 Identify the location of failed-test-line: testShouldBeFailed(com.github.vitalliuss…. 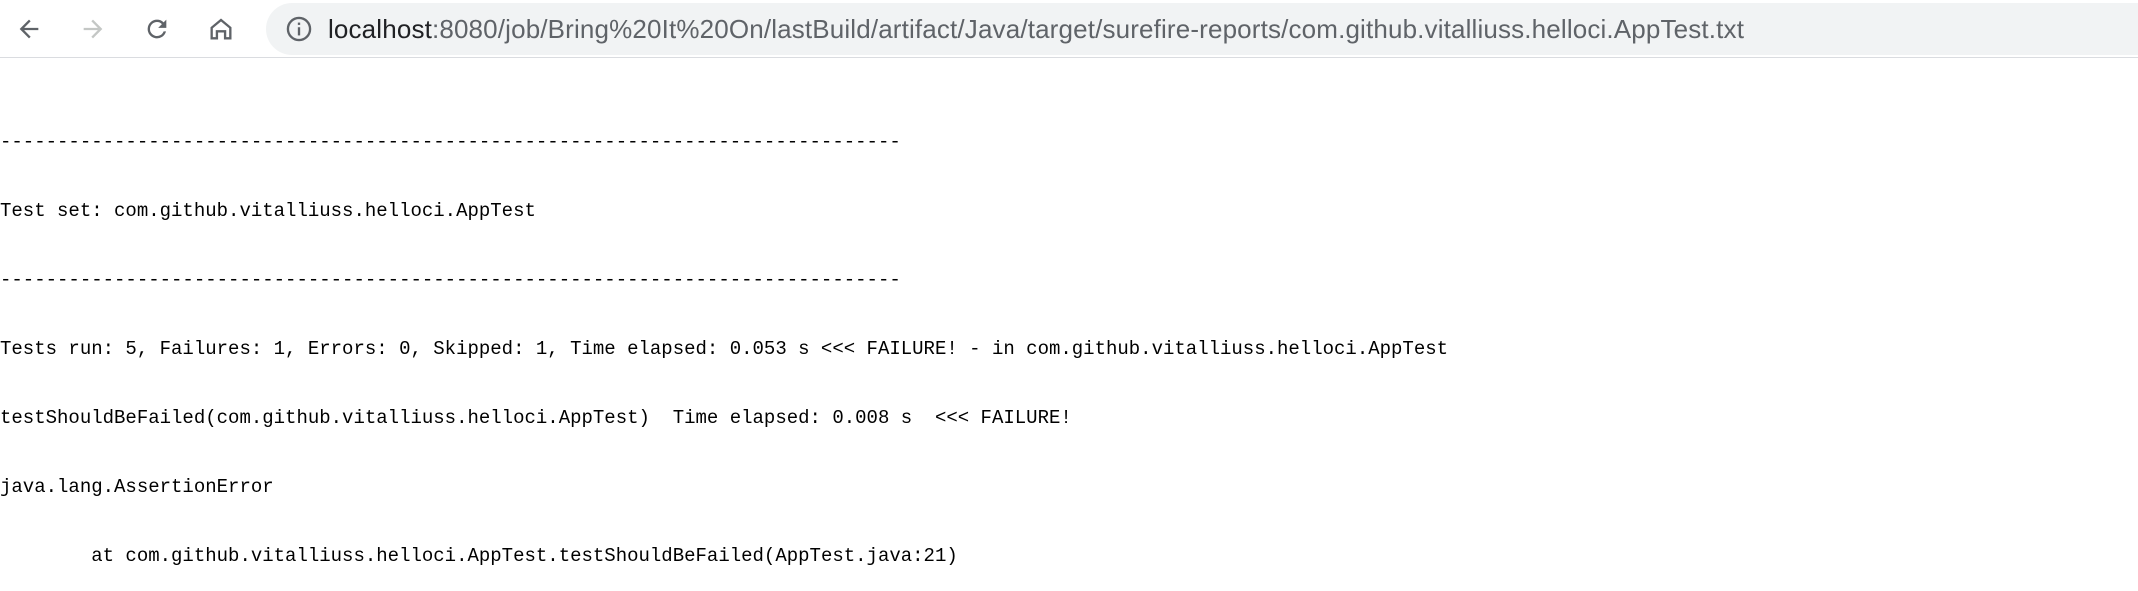
(536, 418).